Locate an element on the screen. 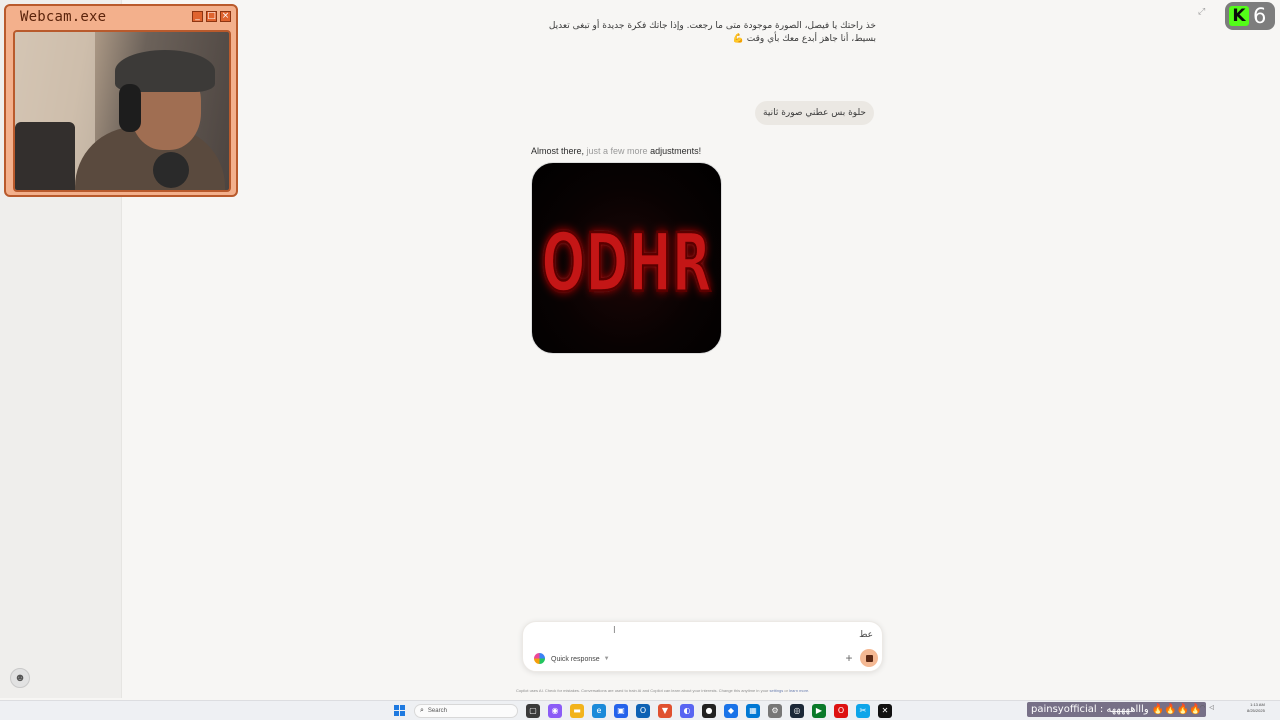 This screenshot has width=1280, height=720. photos-icon: ▦ is located at coordinates (753, 711).